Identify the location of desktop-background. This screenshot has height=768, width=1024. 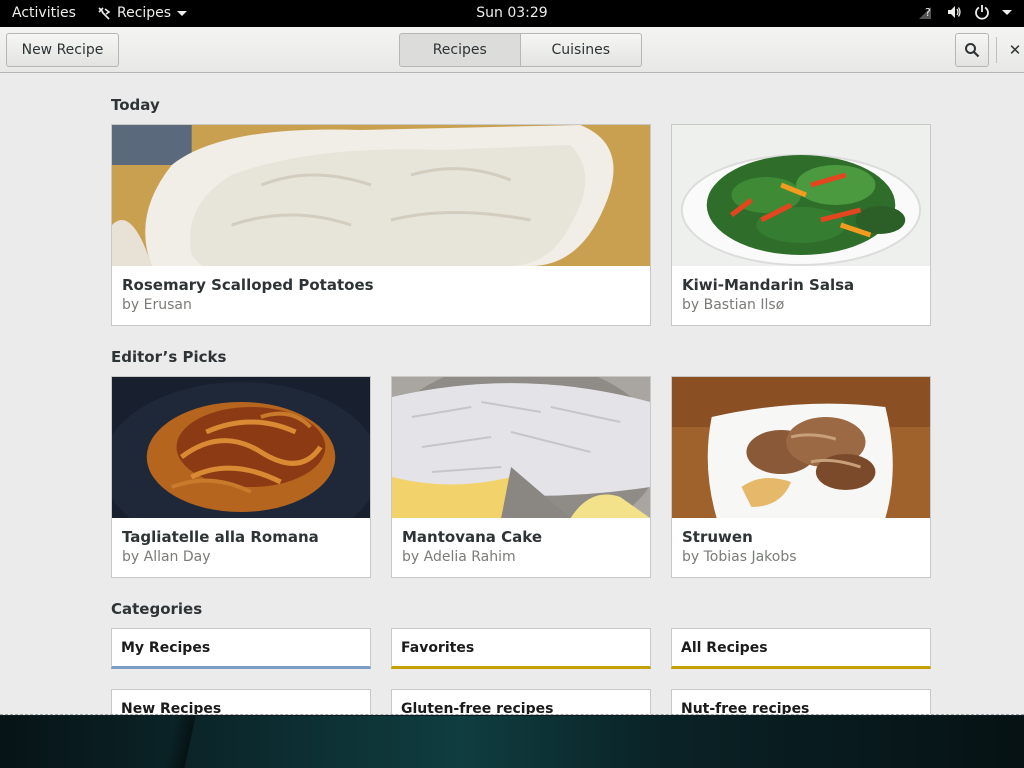
(512, 742).